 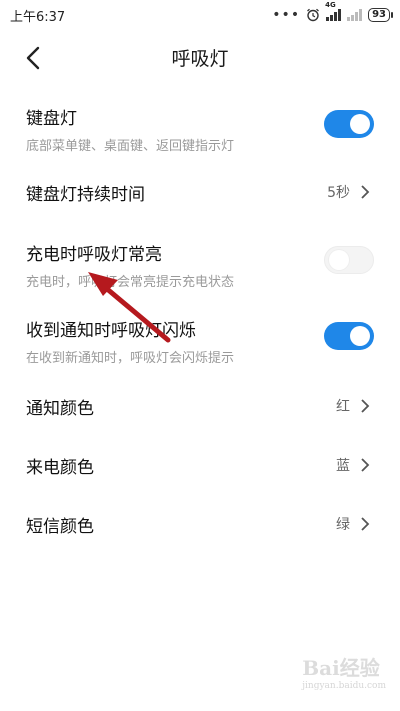 What do you see at coordinates (130, 146) in the screenshot?
I see `setting-subtitle: 底部菜单键、桌面键、返回键指示灯` at bounding box center [130, 146].